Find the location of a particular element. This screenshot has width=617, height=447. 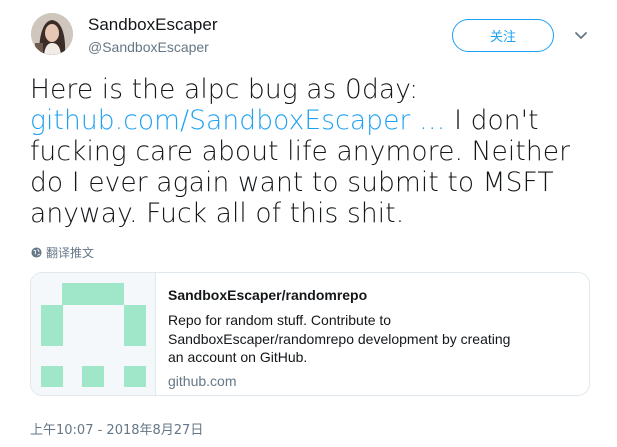

card-domain: github.com is located at coordinates (202, 380).